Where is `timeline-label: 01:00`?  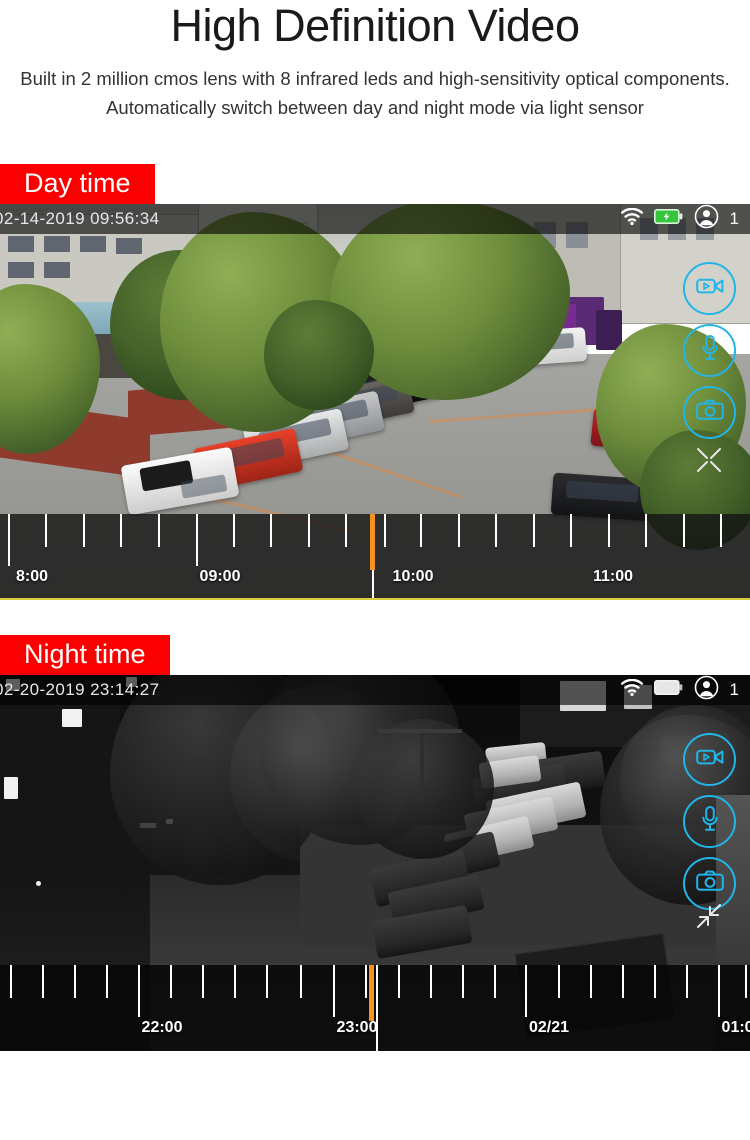
timeline-label: 01:00 is located at coordinates (735, 1027).